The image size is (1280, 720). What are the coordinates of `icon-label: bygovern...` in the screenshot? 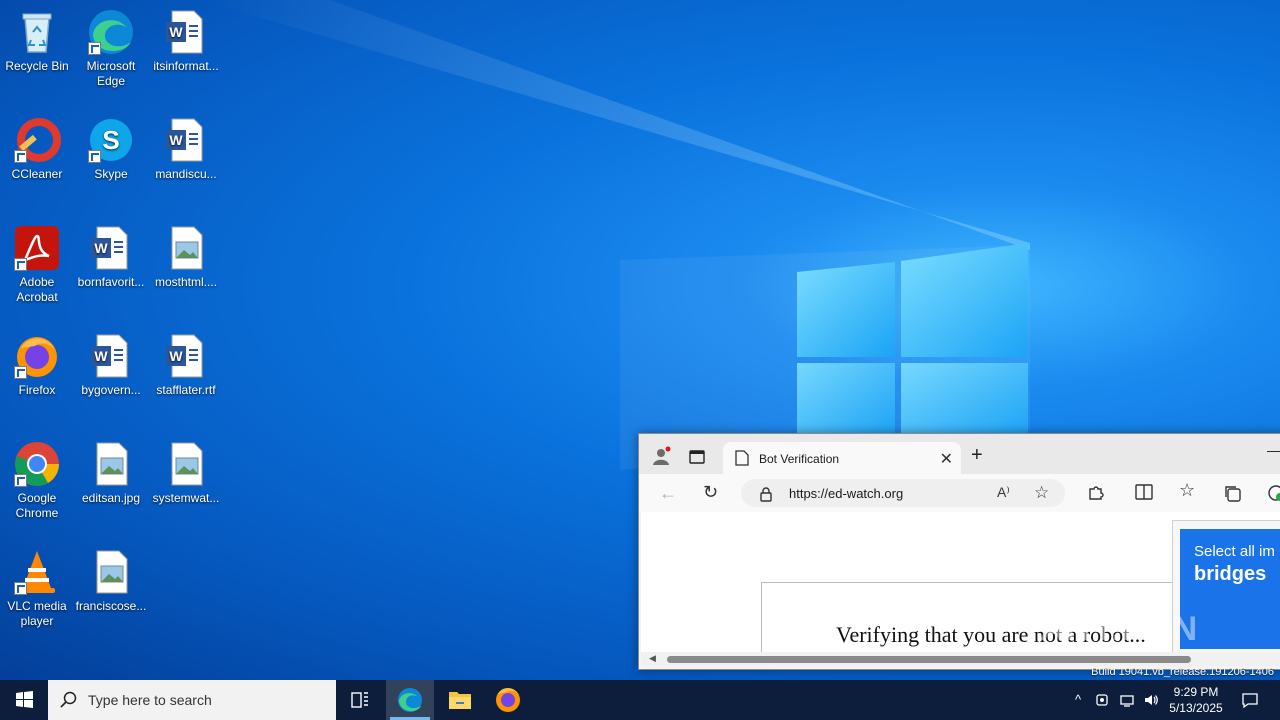 It's located at (111, 390).